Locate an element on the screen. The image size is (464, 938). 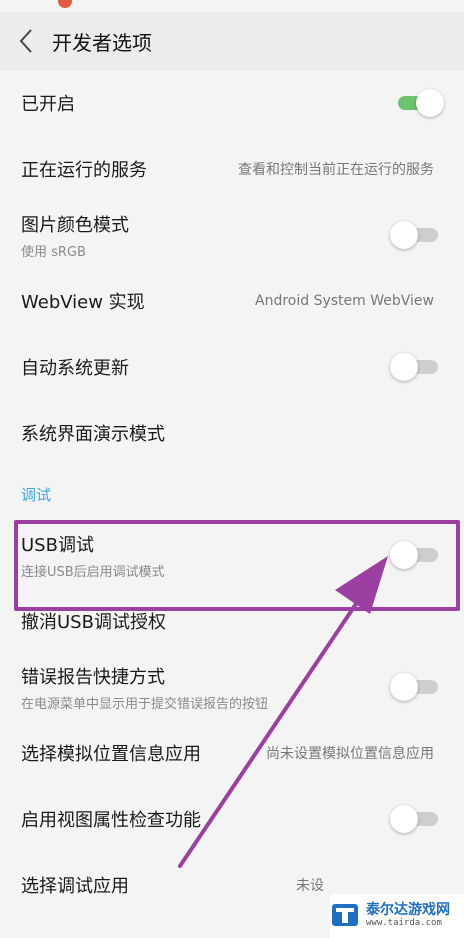
row-label: 图片颜色模式 is located at coordinates (75, 225).